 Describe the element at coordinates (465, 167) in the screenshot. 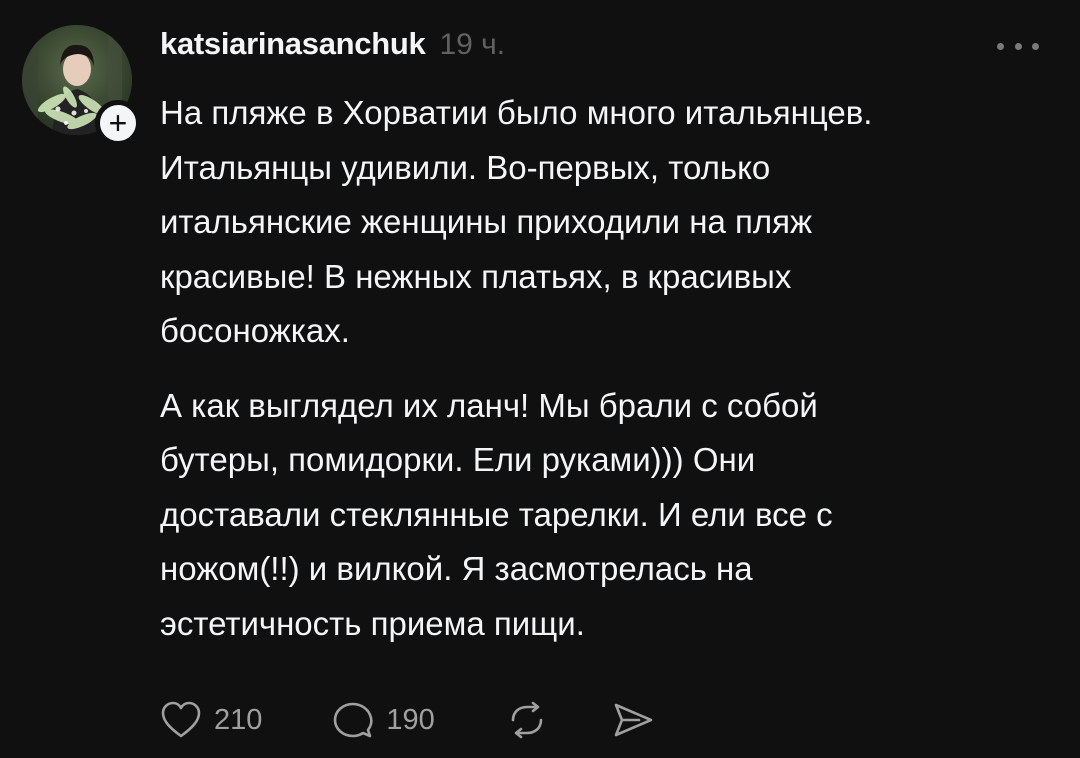

I see `text-line: Итальянцы удивили. Во-первых, только` at that location.